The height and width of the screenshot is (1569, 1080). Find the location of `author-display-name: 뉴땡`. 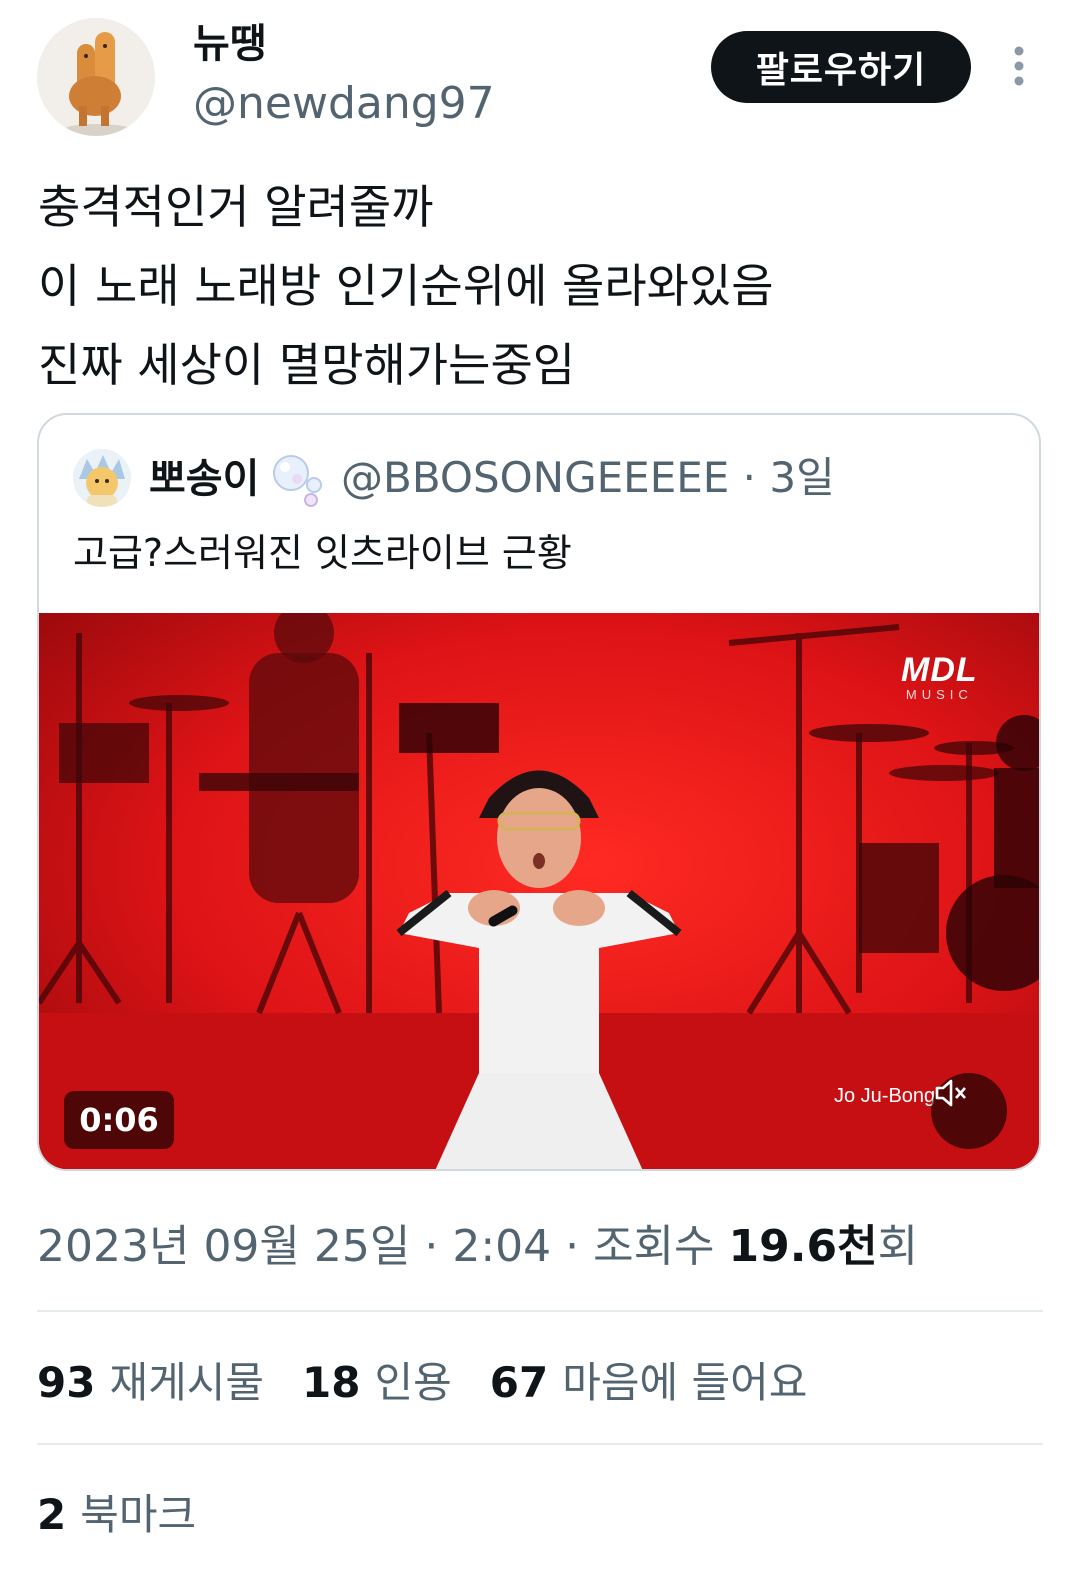

author-display-name: 뉴땡 is located at coordinates (230, 44).